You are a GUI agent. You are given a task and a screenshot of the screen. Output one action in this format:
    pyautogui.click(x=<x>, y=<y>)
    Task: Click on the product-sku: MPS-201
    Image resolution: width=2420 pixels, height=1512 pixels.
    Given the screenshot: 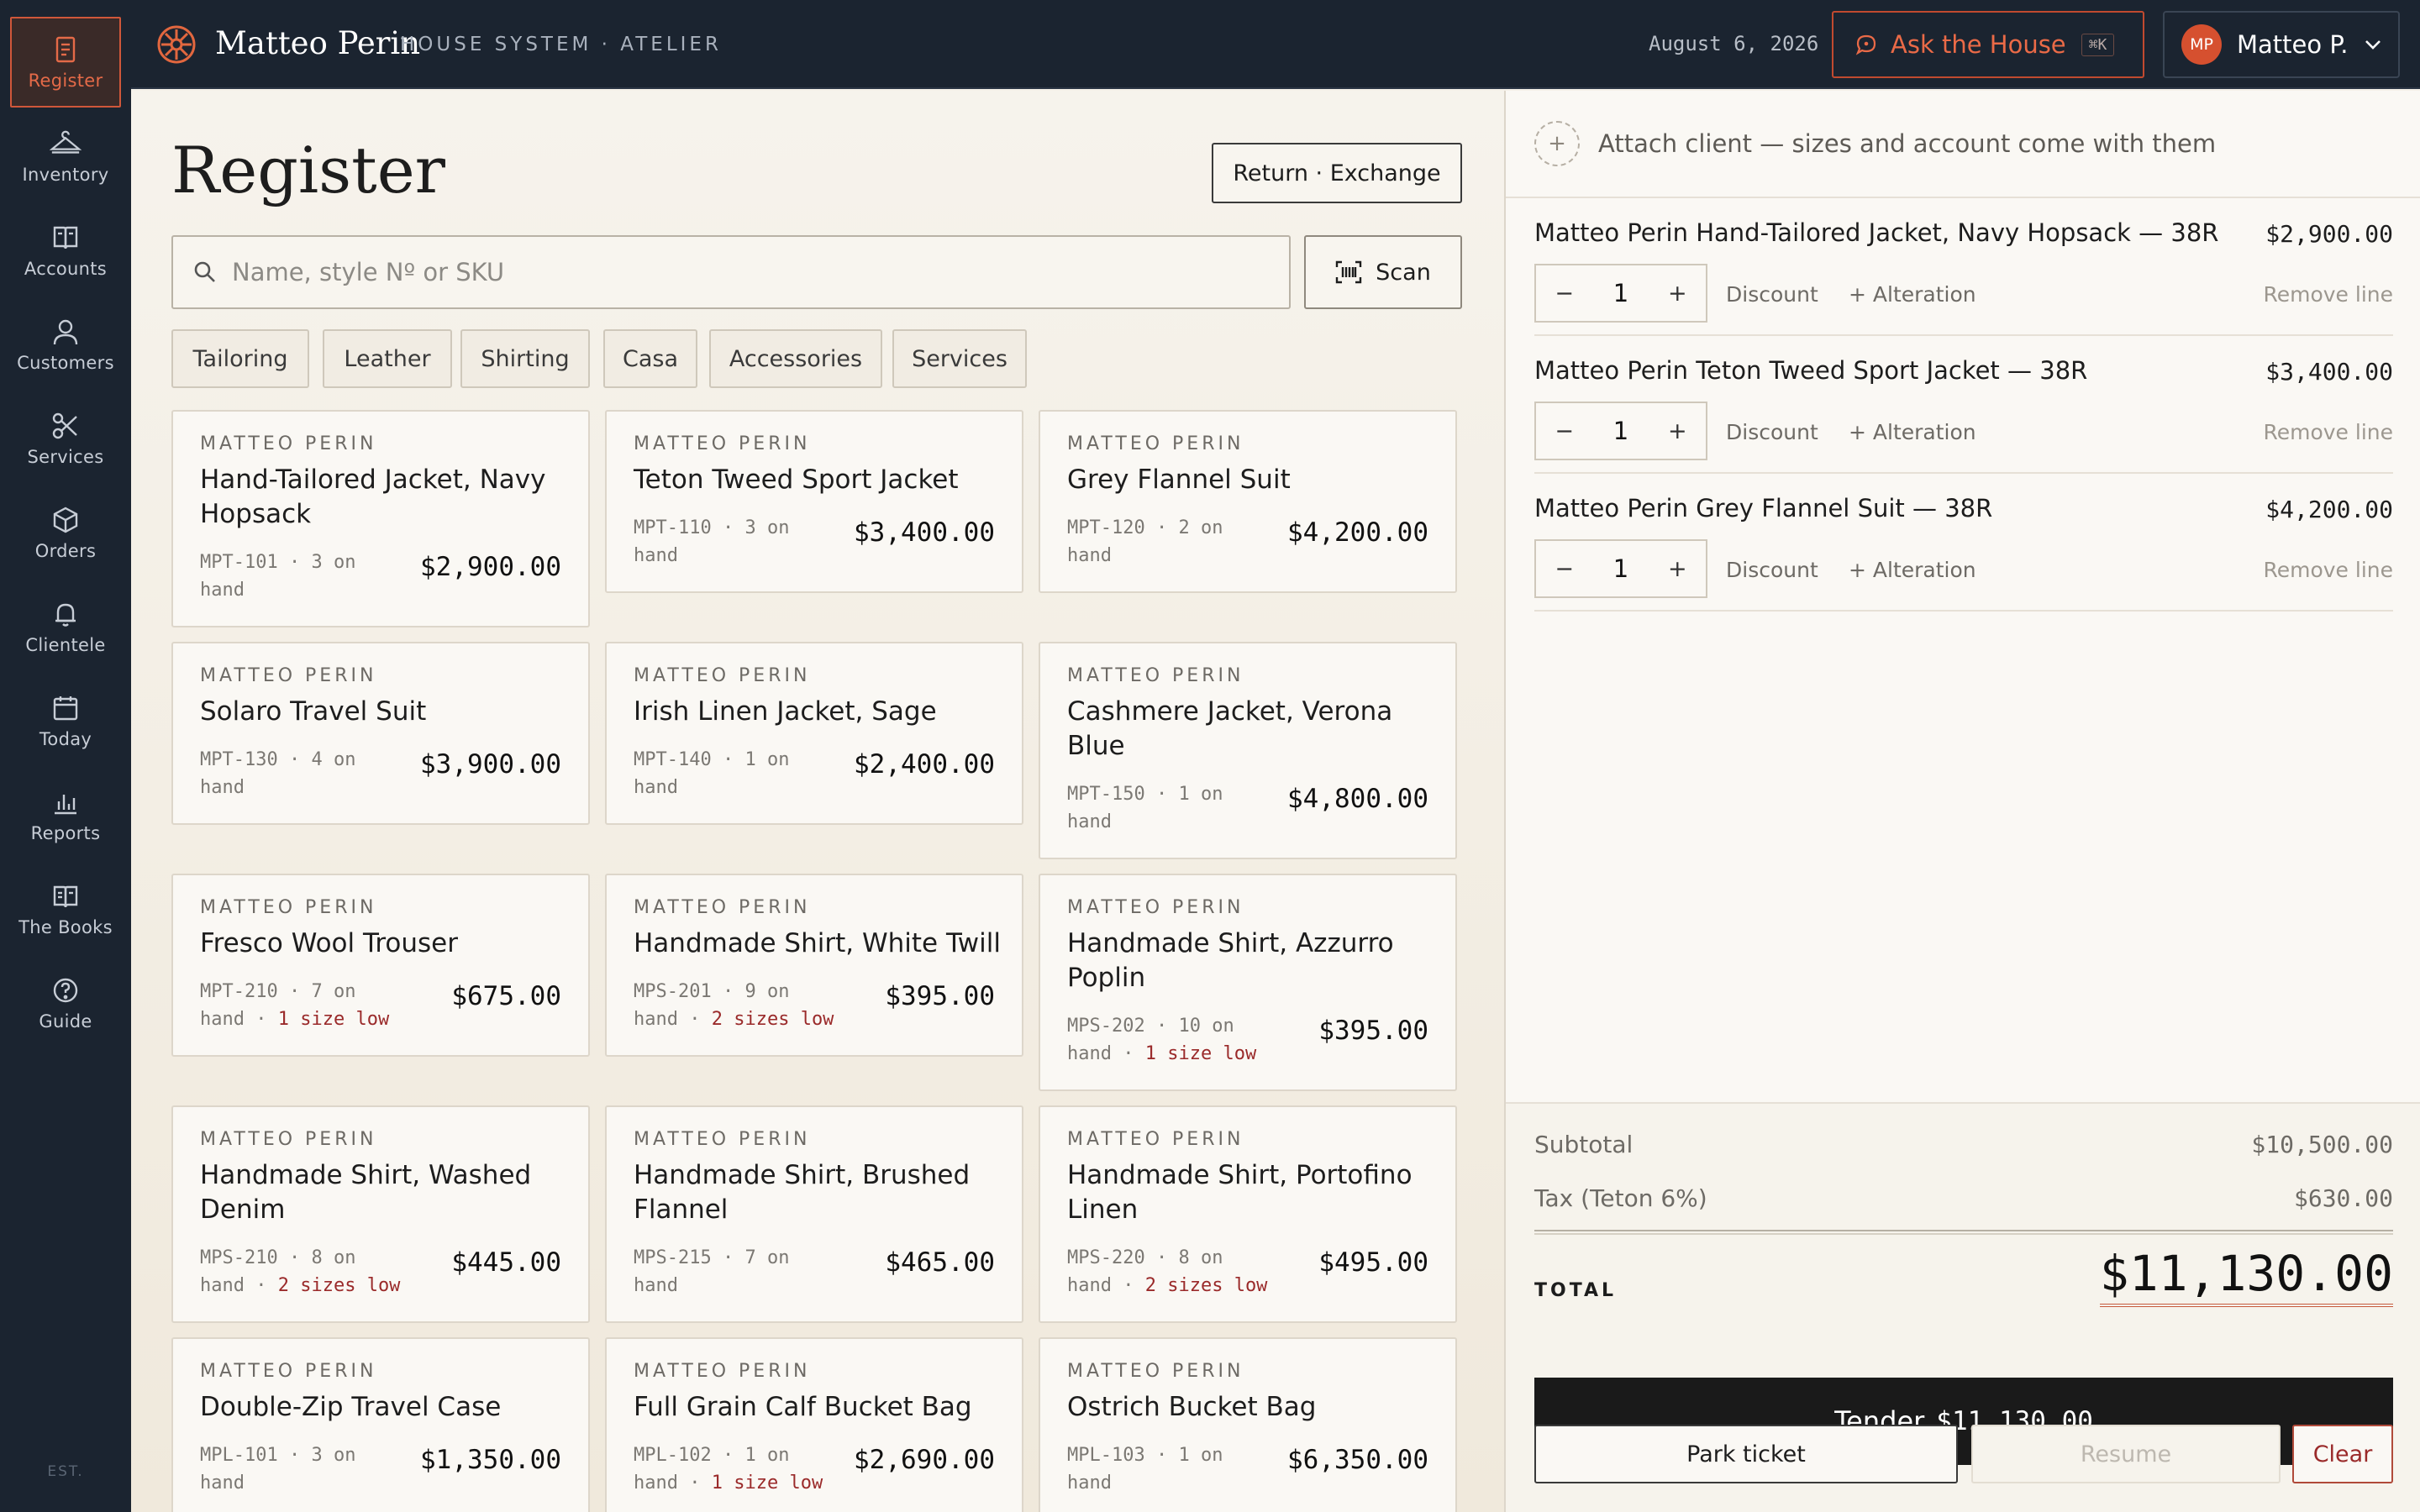 What is the action you would take?
    pyautogui.click(x=673, y=991)
    